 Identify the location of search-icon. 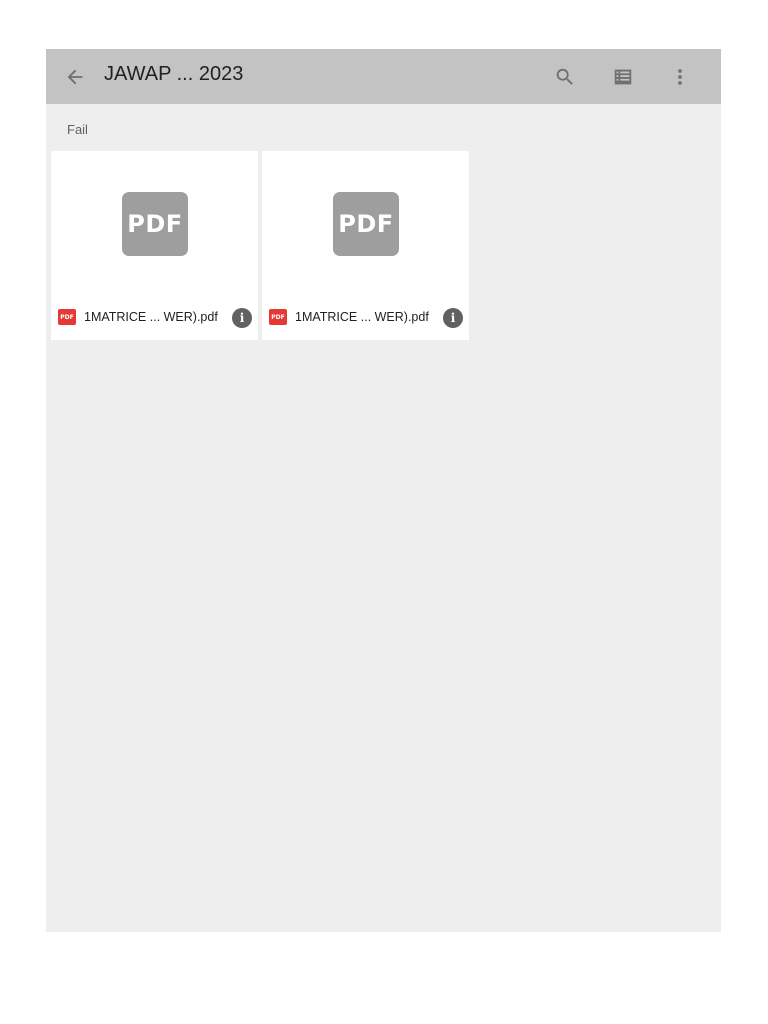
(564, 76).